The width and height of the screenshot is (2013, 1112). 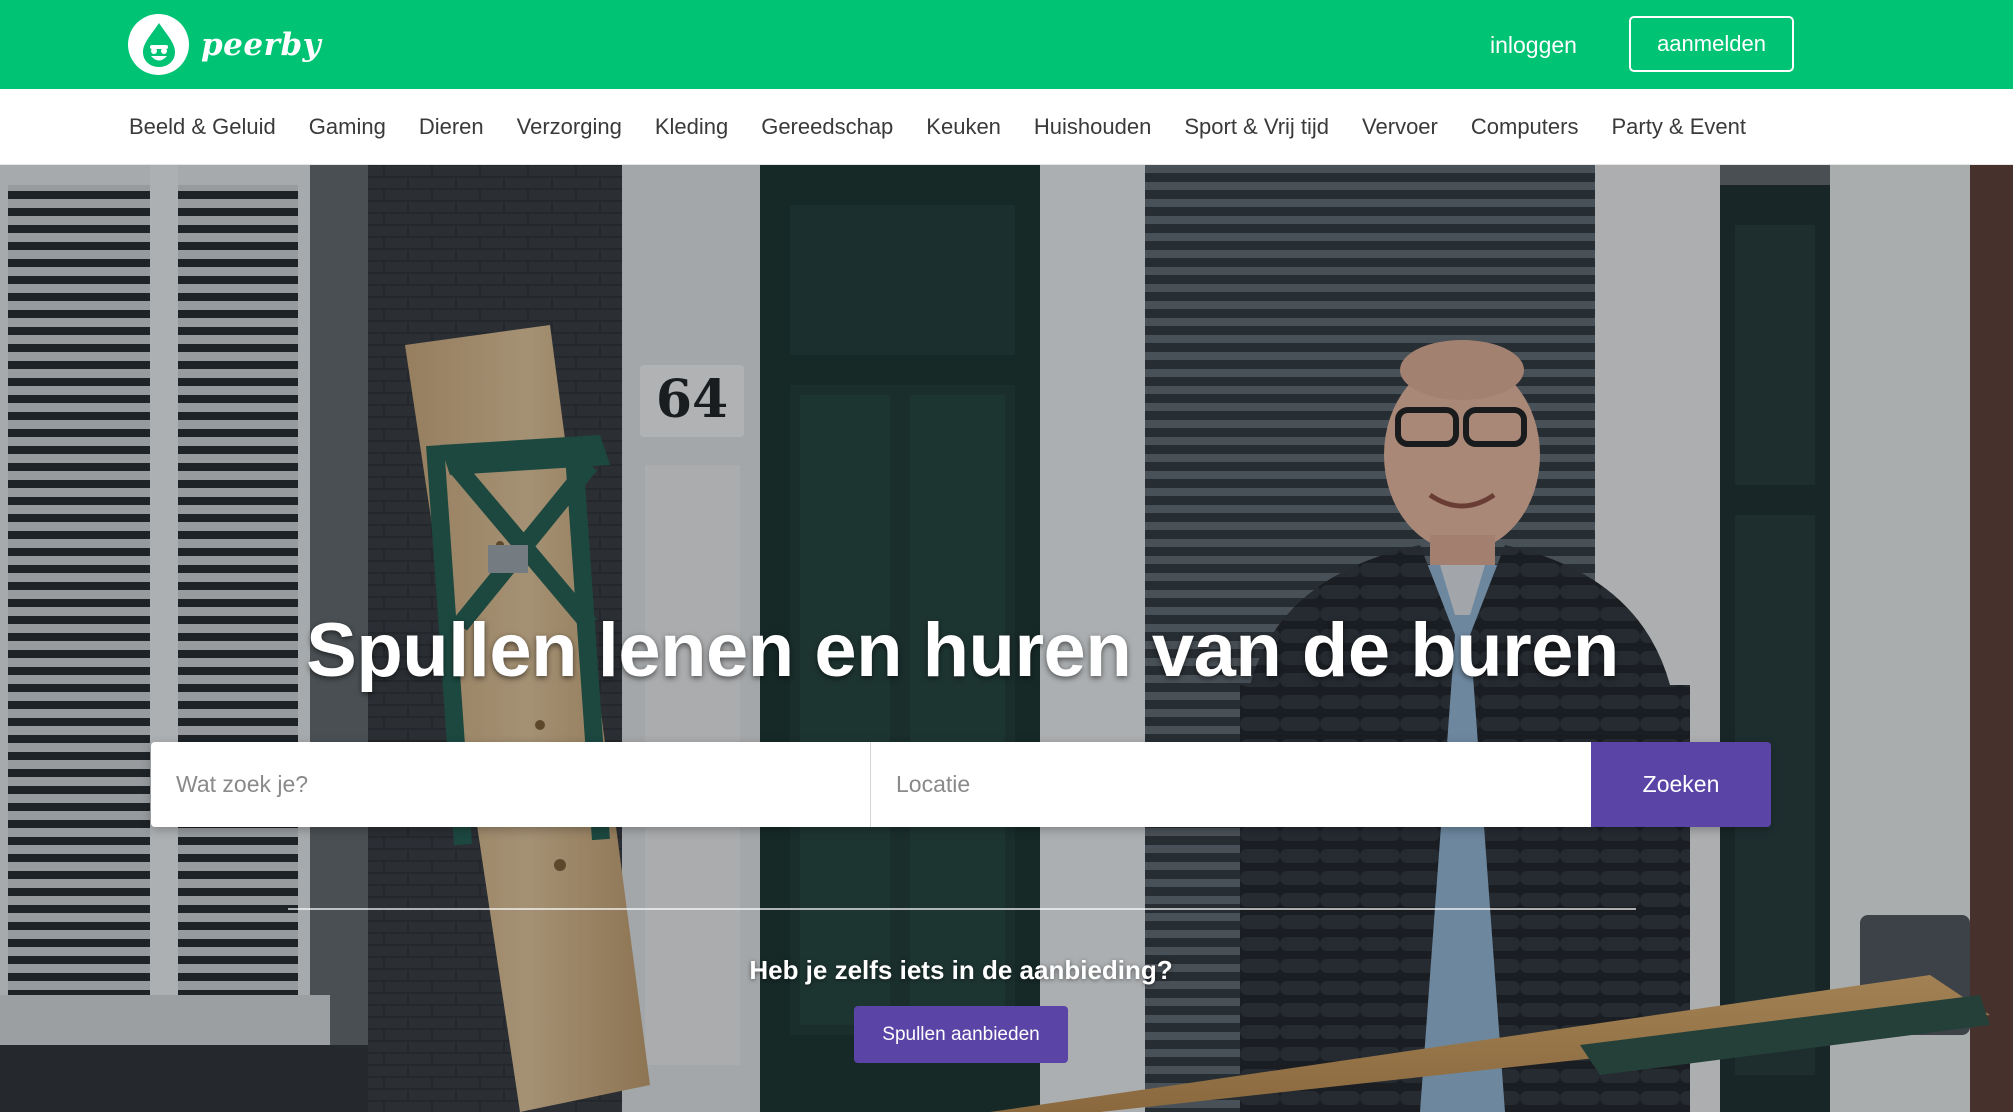 What do you see at coordinates (963, 127) in the screenshot?
I see `category-keuken: Keuken` at bounding box center [963, 127].